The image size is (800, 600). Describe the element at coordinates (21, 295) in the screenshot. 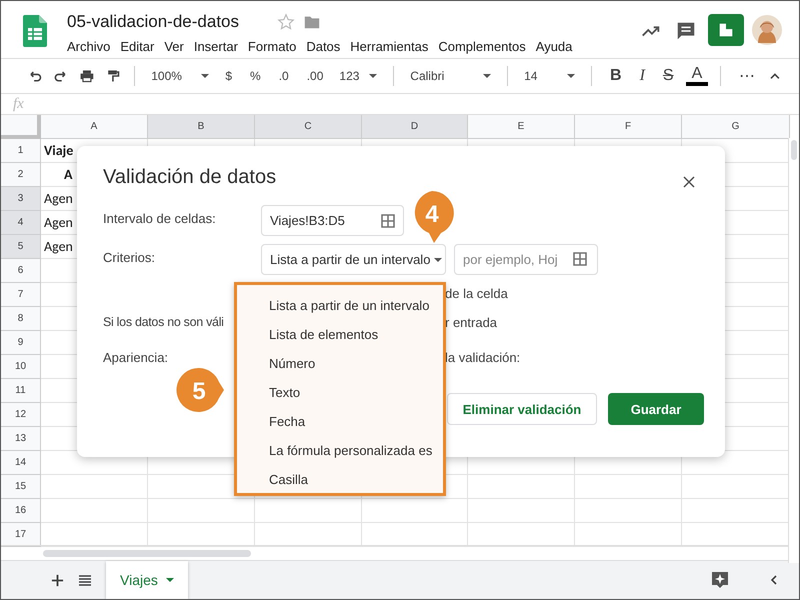

I see `row-header: 7` at that location.